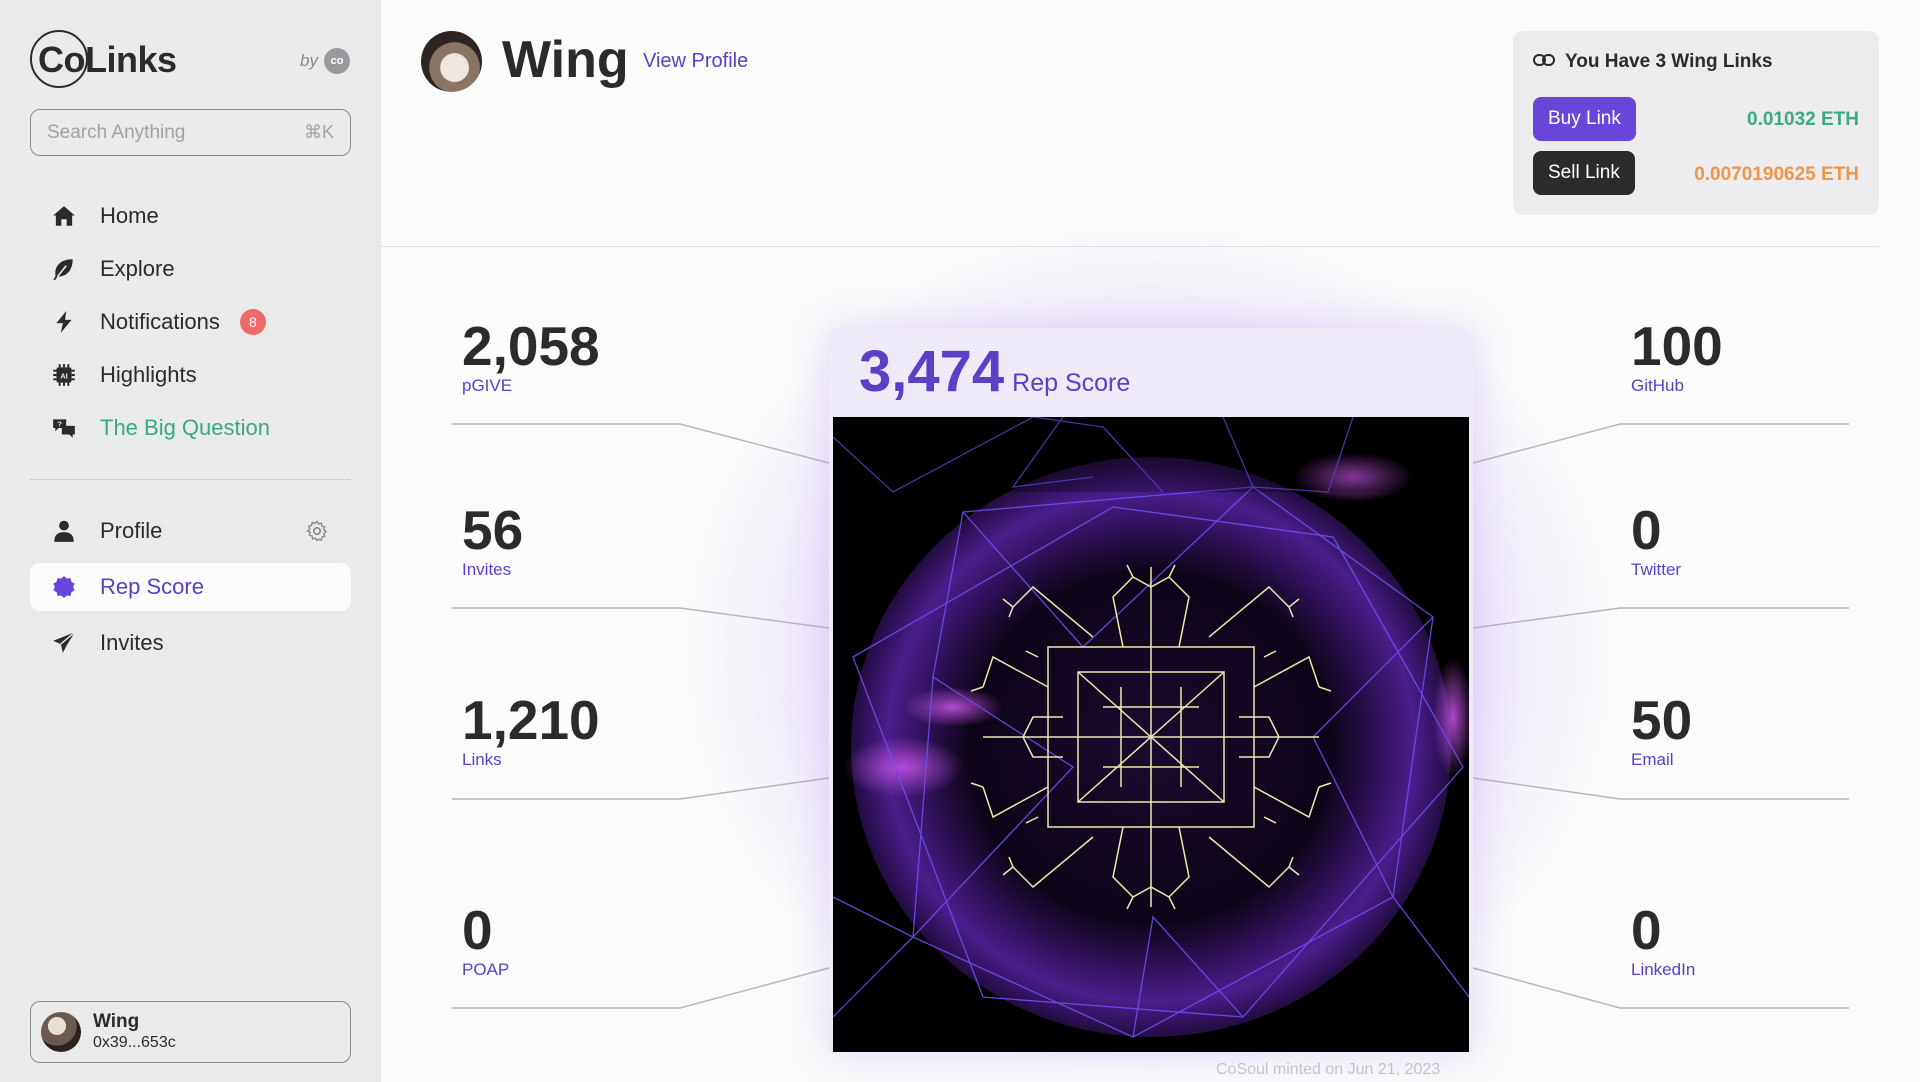 Image resolution: width=1920 pixels, height=1082 pixels. Describe the element at coordinates (1071, 383) in the screenshot. I see `rep-score-label: Rep Score` at that location.